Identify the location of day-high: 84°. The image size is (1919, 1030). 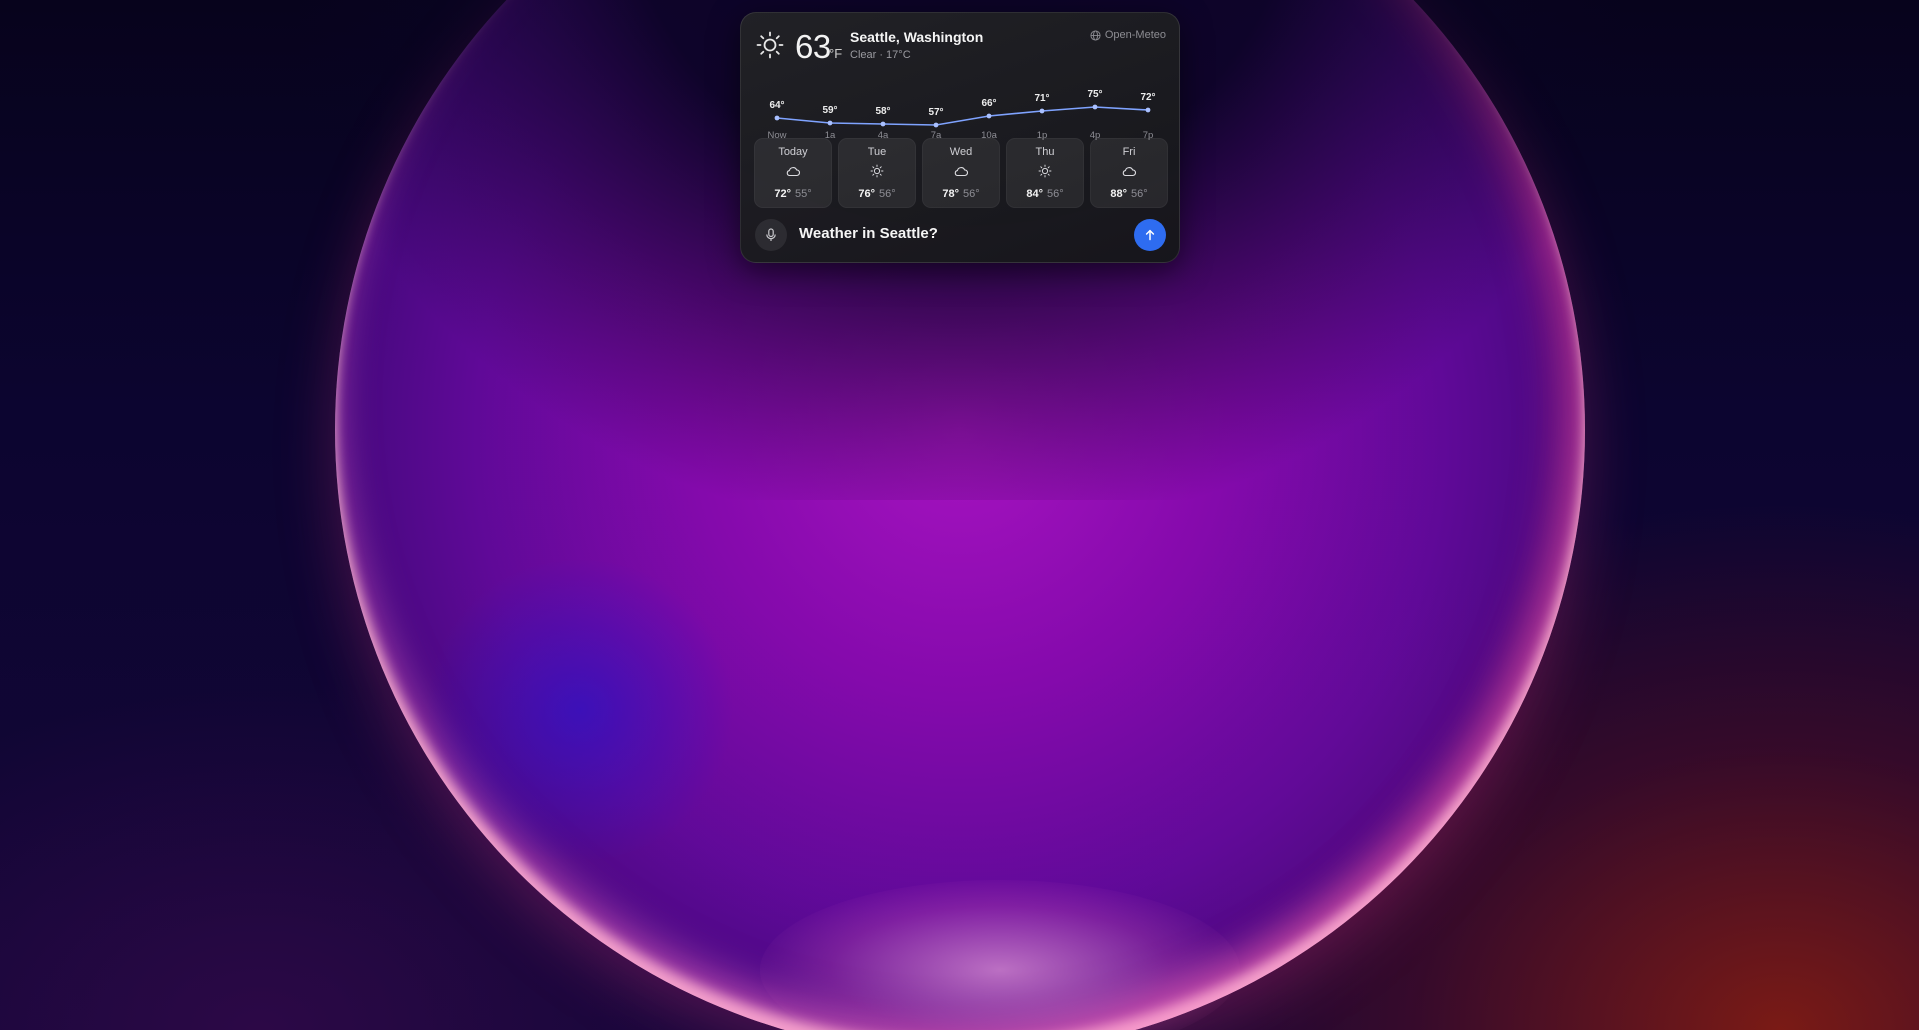
(1034, 194).